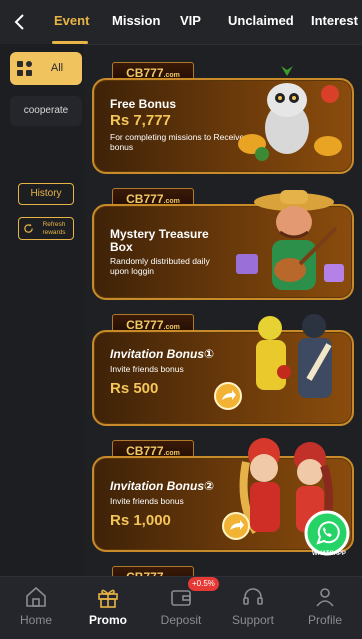 This screenshot has height=639, width=362. I want to click on history-button: History, so click(46, 194).